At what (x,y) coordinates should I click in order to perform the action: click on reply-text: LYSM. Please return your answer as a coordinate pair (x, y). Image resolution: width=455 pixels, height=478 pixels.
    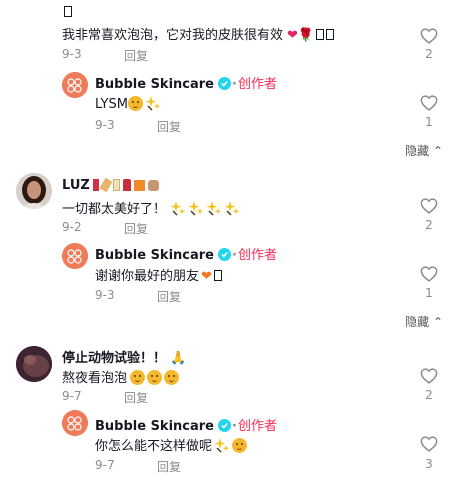
    Looking at the image, I should click on (129, 103).